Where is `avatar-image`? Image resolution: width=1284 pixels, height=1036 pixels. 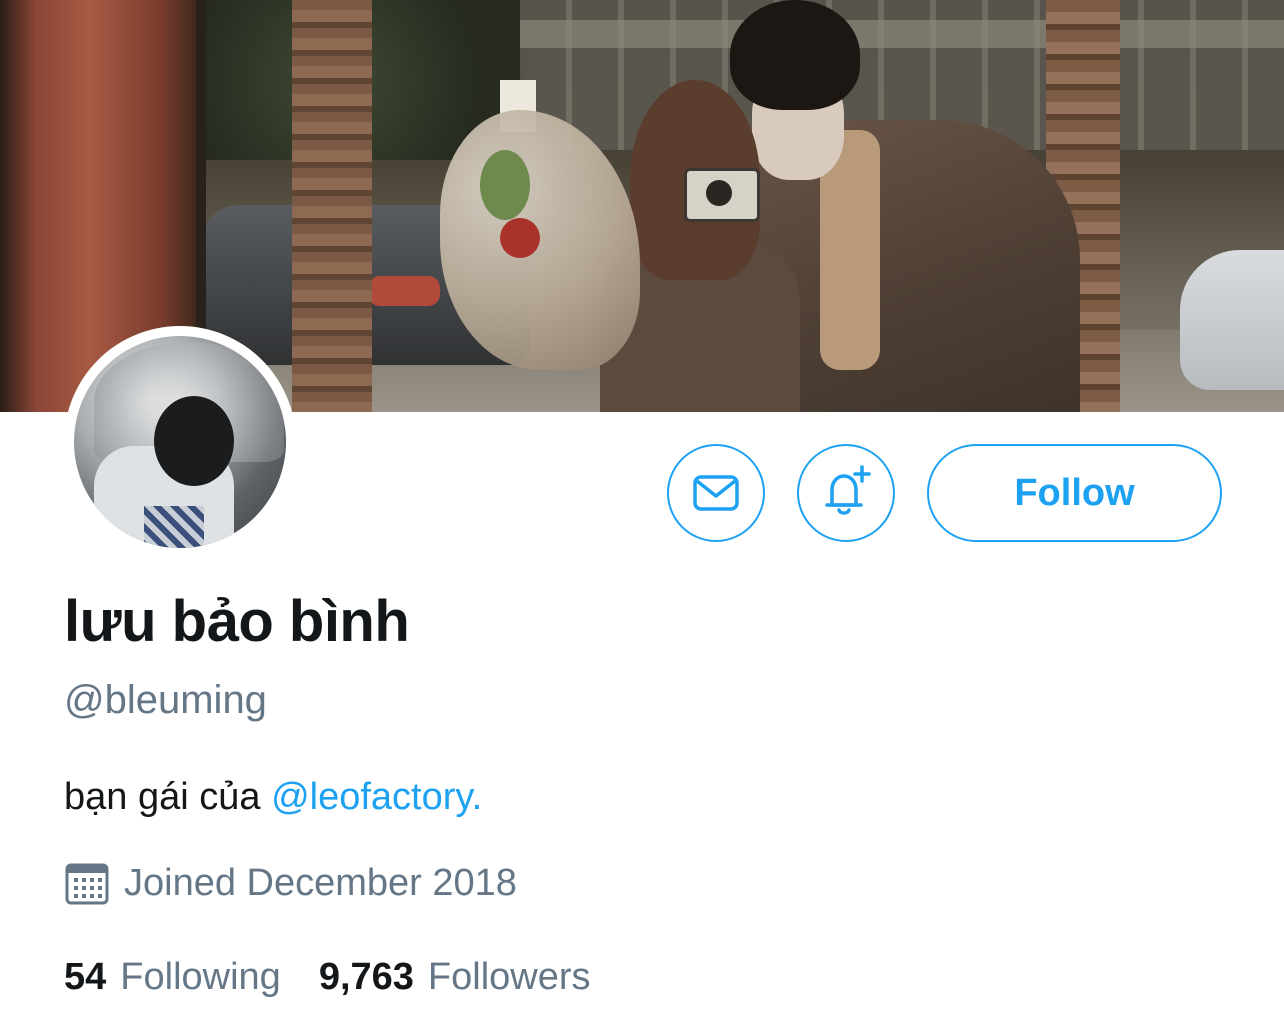
avatar-image is located at coordinates (180, 442).